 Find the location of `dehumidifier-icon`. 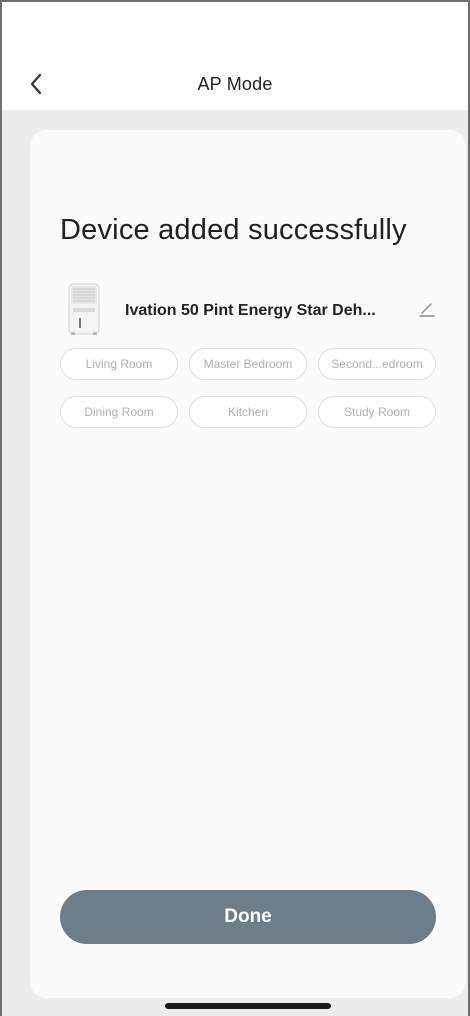

dehumidifier-icon is located at coordinates (84, 309).